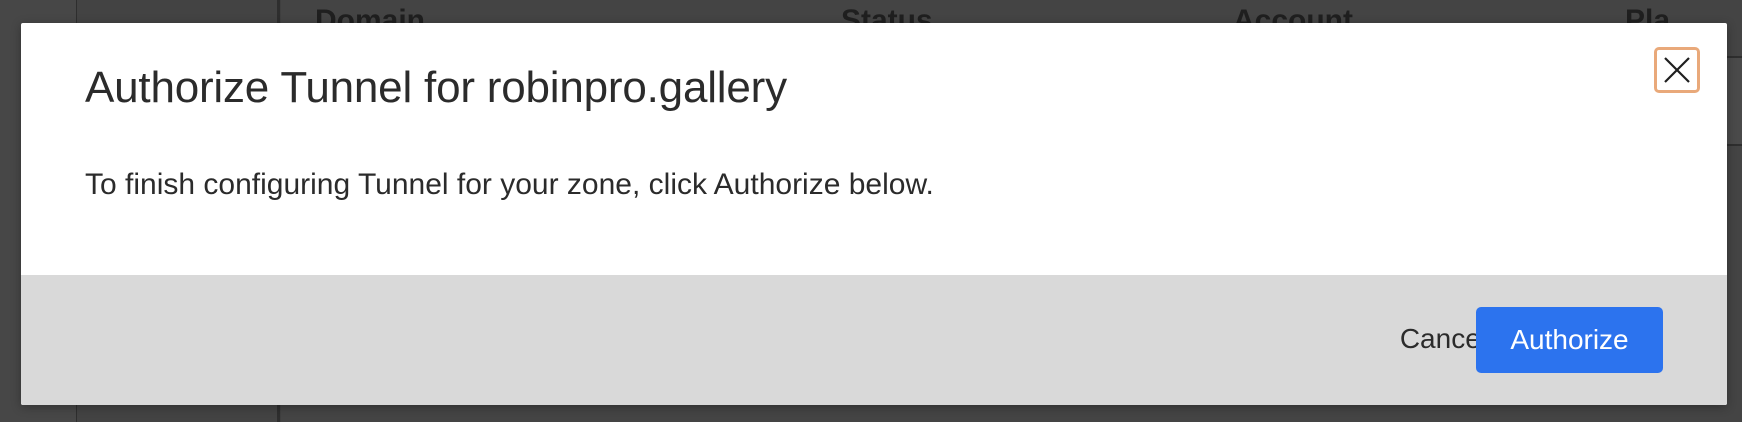 Image resolution: width=1742 pixels, height=422 pixels. I want to click on cancel-button: Cancel, so click(1443, 339).